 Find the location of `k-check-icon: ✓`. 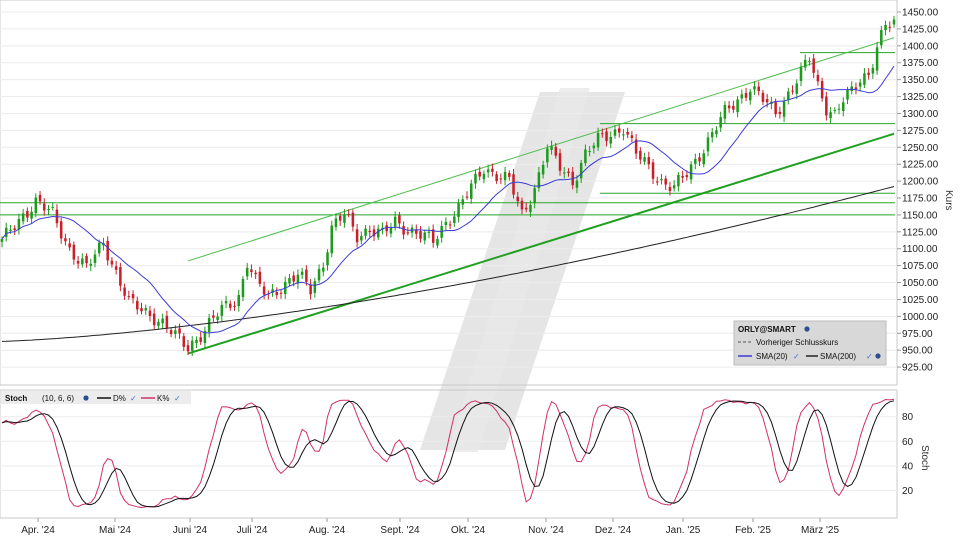

k-check-icon: ✓ is located at coordinates (177, 398).